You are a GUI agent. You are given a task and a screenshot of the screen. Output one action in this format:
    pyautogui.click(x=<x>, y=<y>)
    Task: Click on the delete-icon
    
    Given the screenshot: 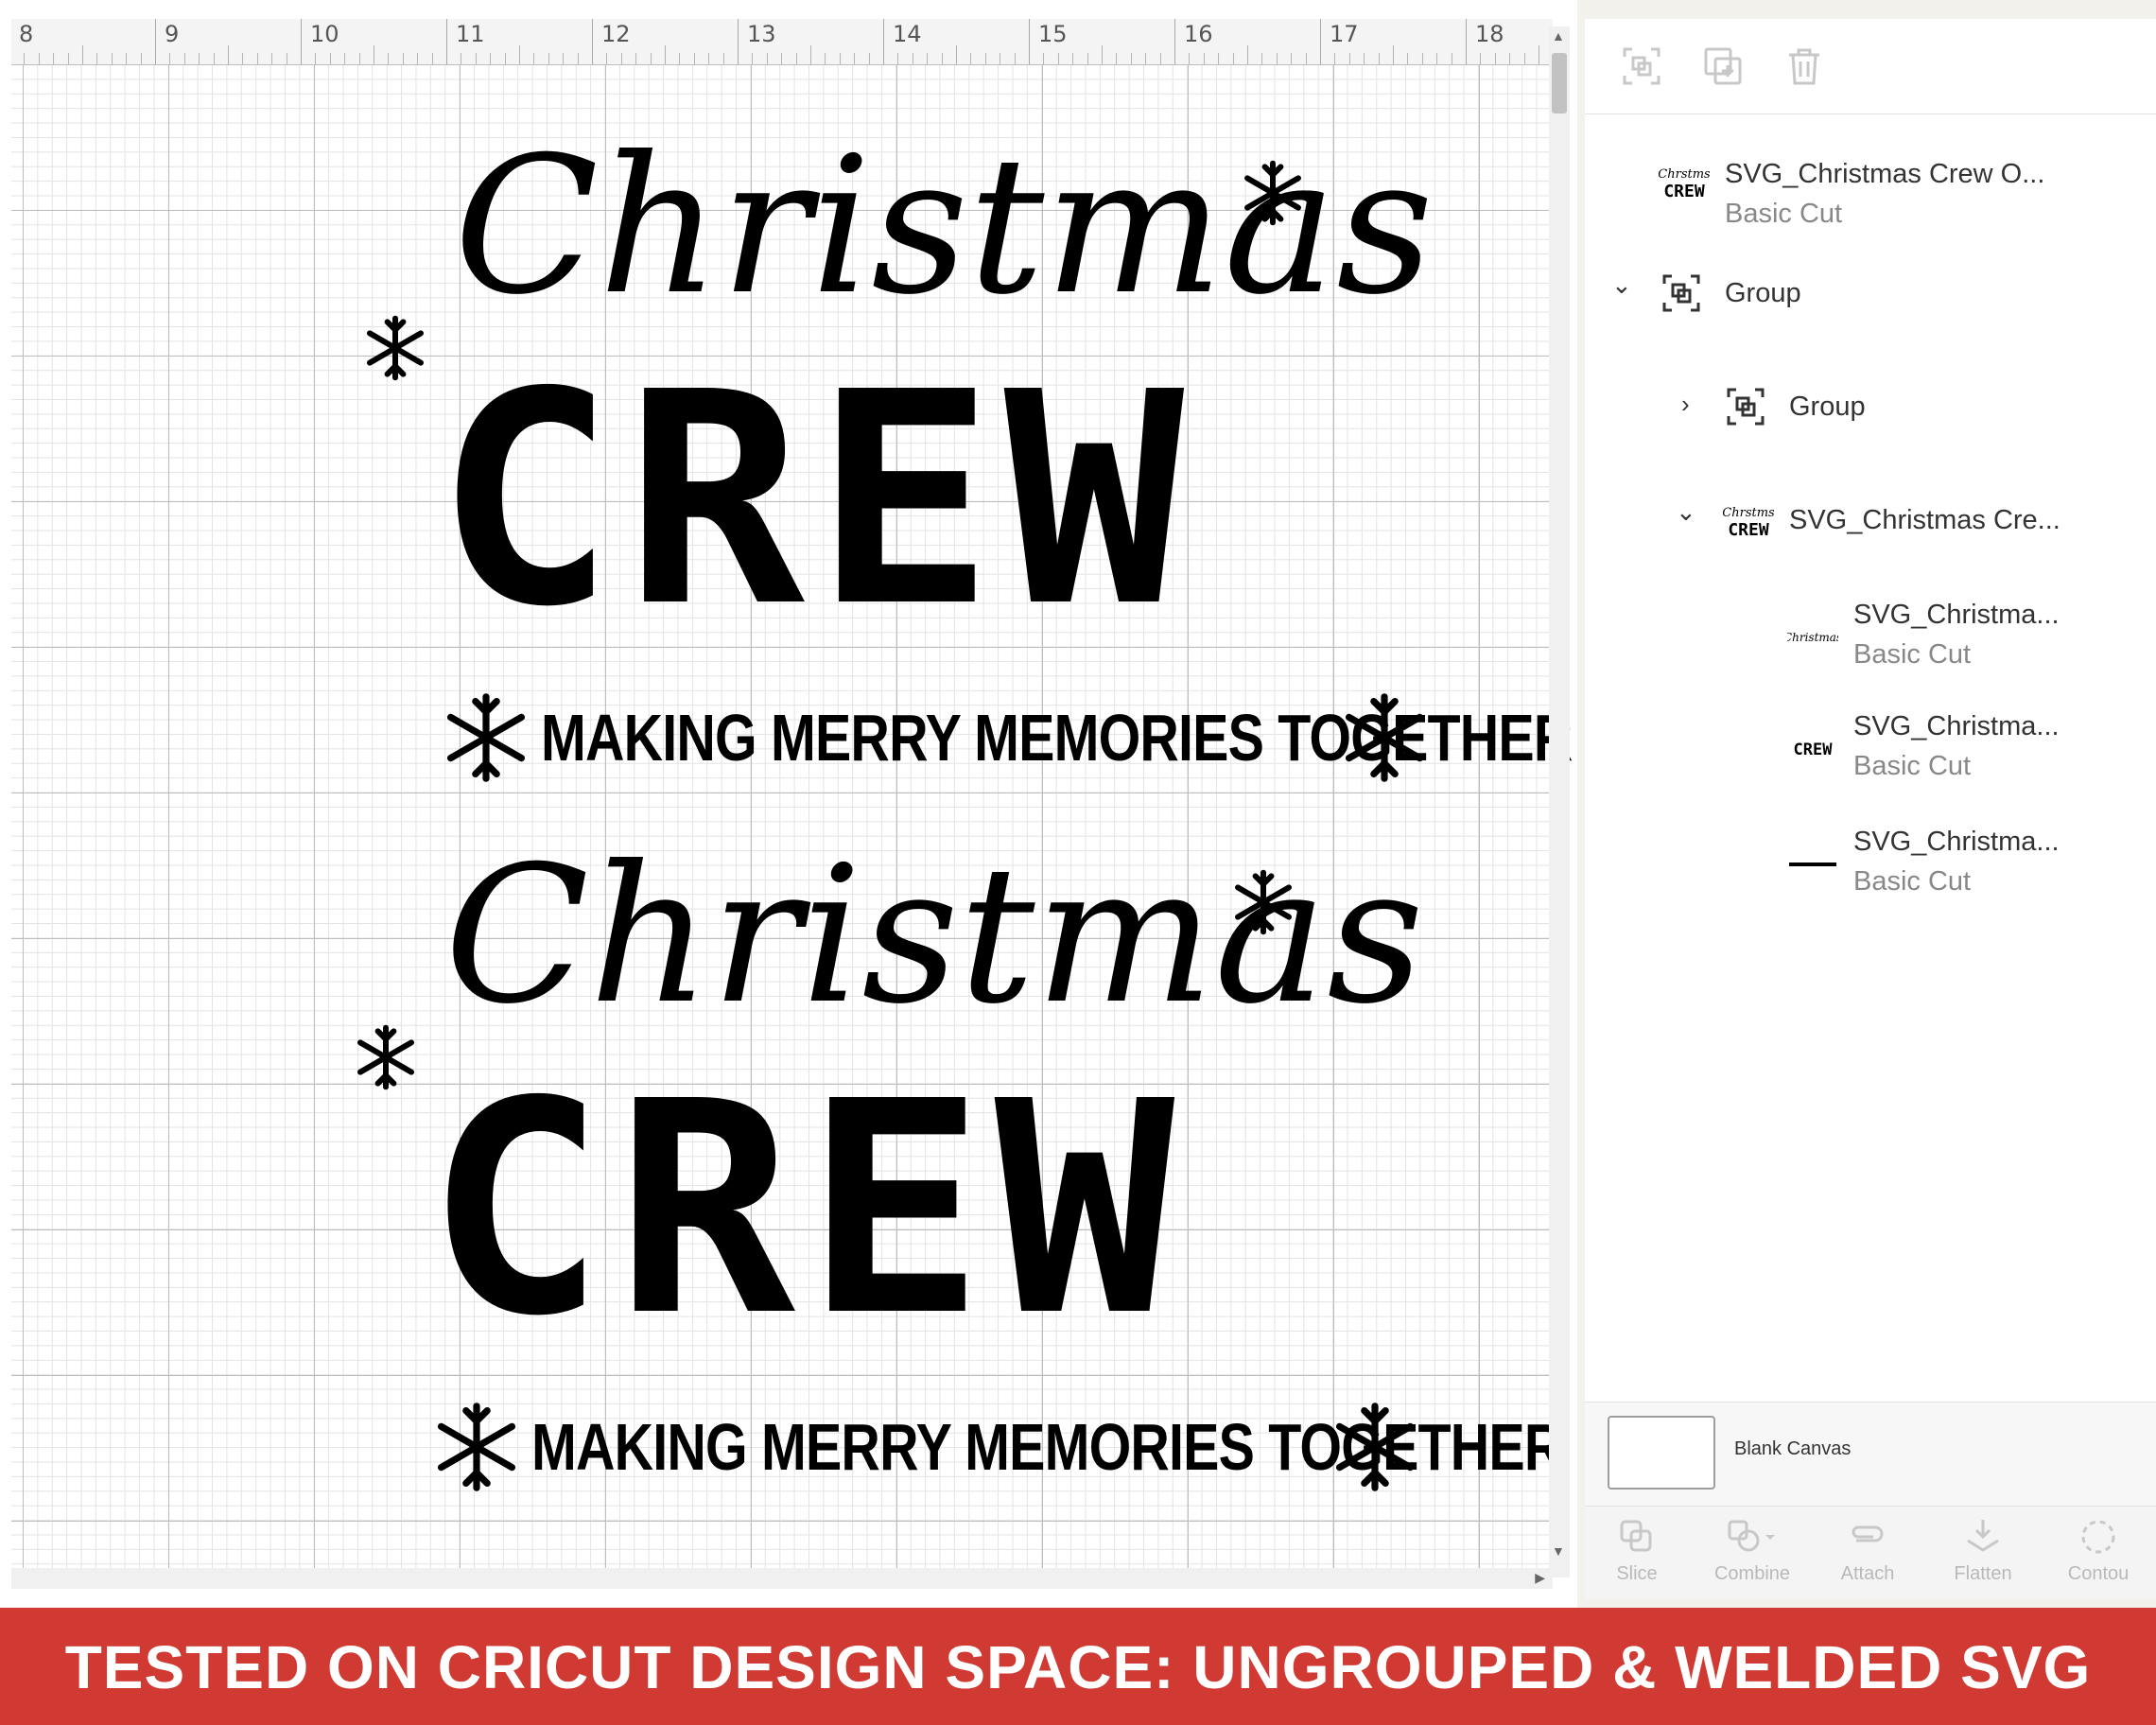 What is the action you would take?
    pyautogui.click(x=1804, y=66)
    